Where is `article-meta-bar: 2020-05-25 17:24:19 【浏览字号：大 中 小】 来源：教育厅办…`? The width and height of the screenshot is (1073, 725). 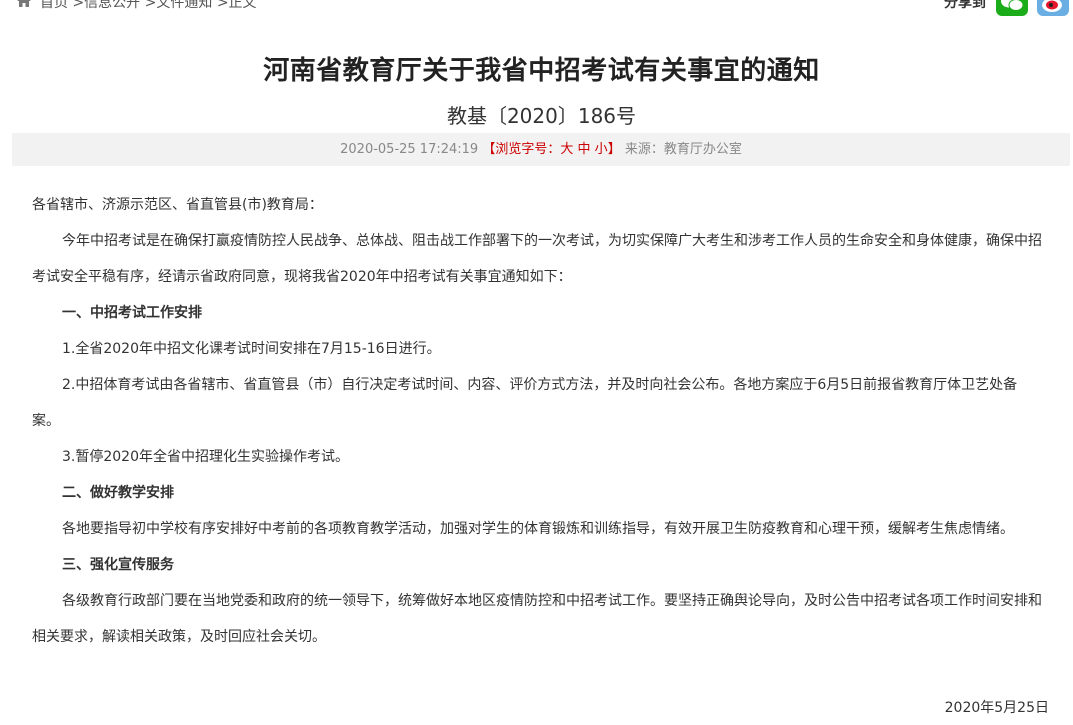
article-meta-bar: 2020-05-25 17:24:19 【浏览字号：大 中 小】 来源：教育厅办… is located at coordinates (541, 149).